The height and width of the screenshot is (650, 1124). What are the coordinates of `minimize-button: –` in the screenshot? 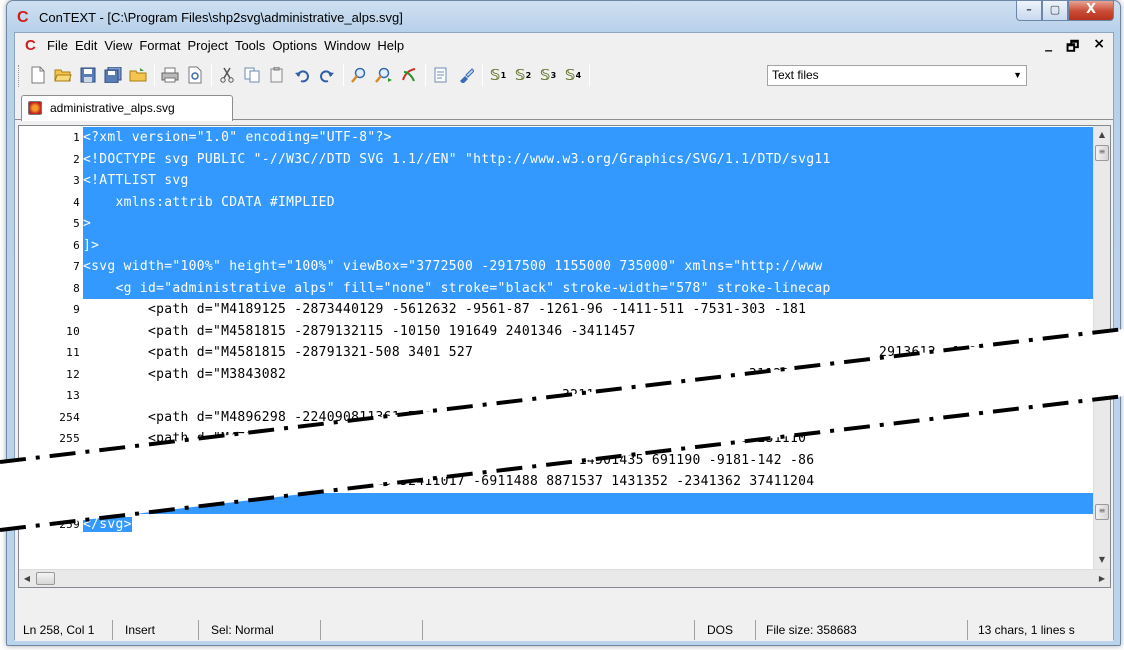 It's located at (1029, 11).